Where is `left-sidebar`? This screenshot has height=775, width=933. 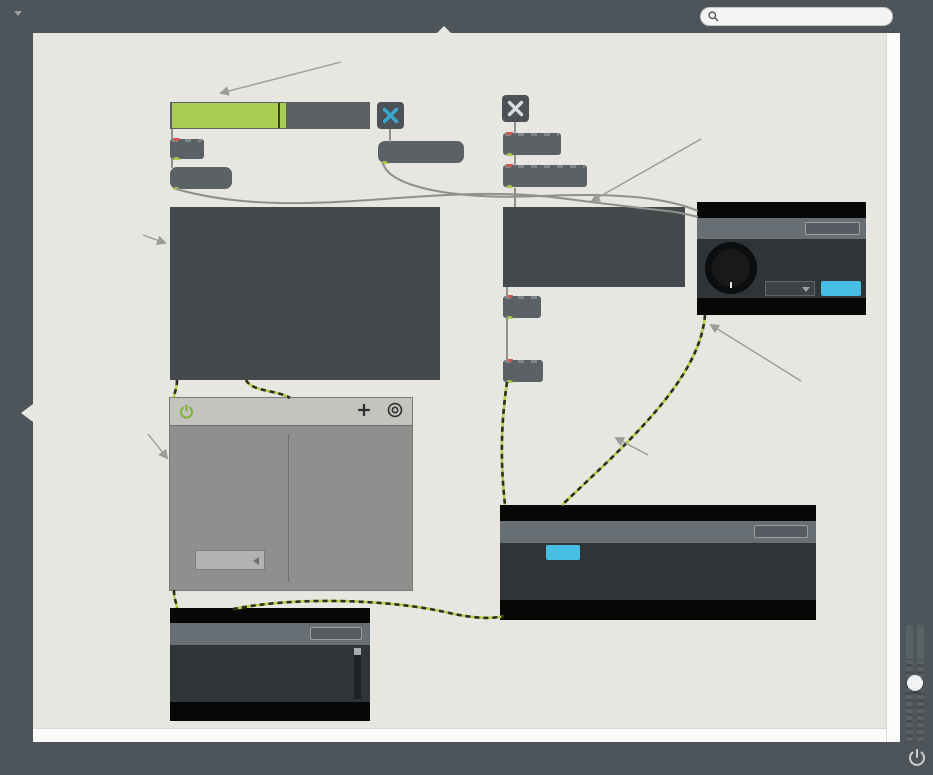 left-sidebar is located at coordinates (16, 387).